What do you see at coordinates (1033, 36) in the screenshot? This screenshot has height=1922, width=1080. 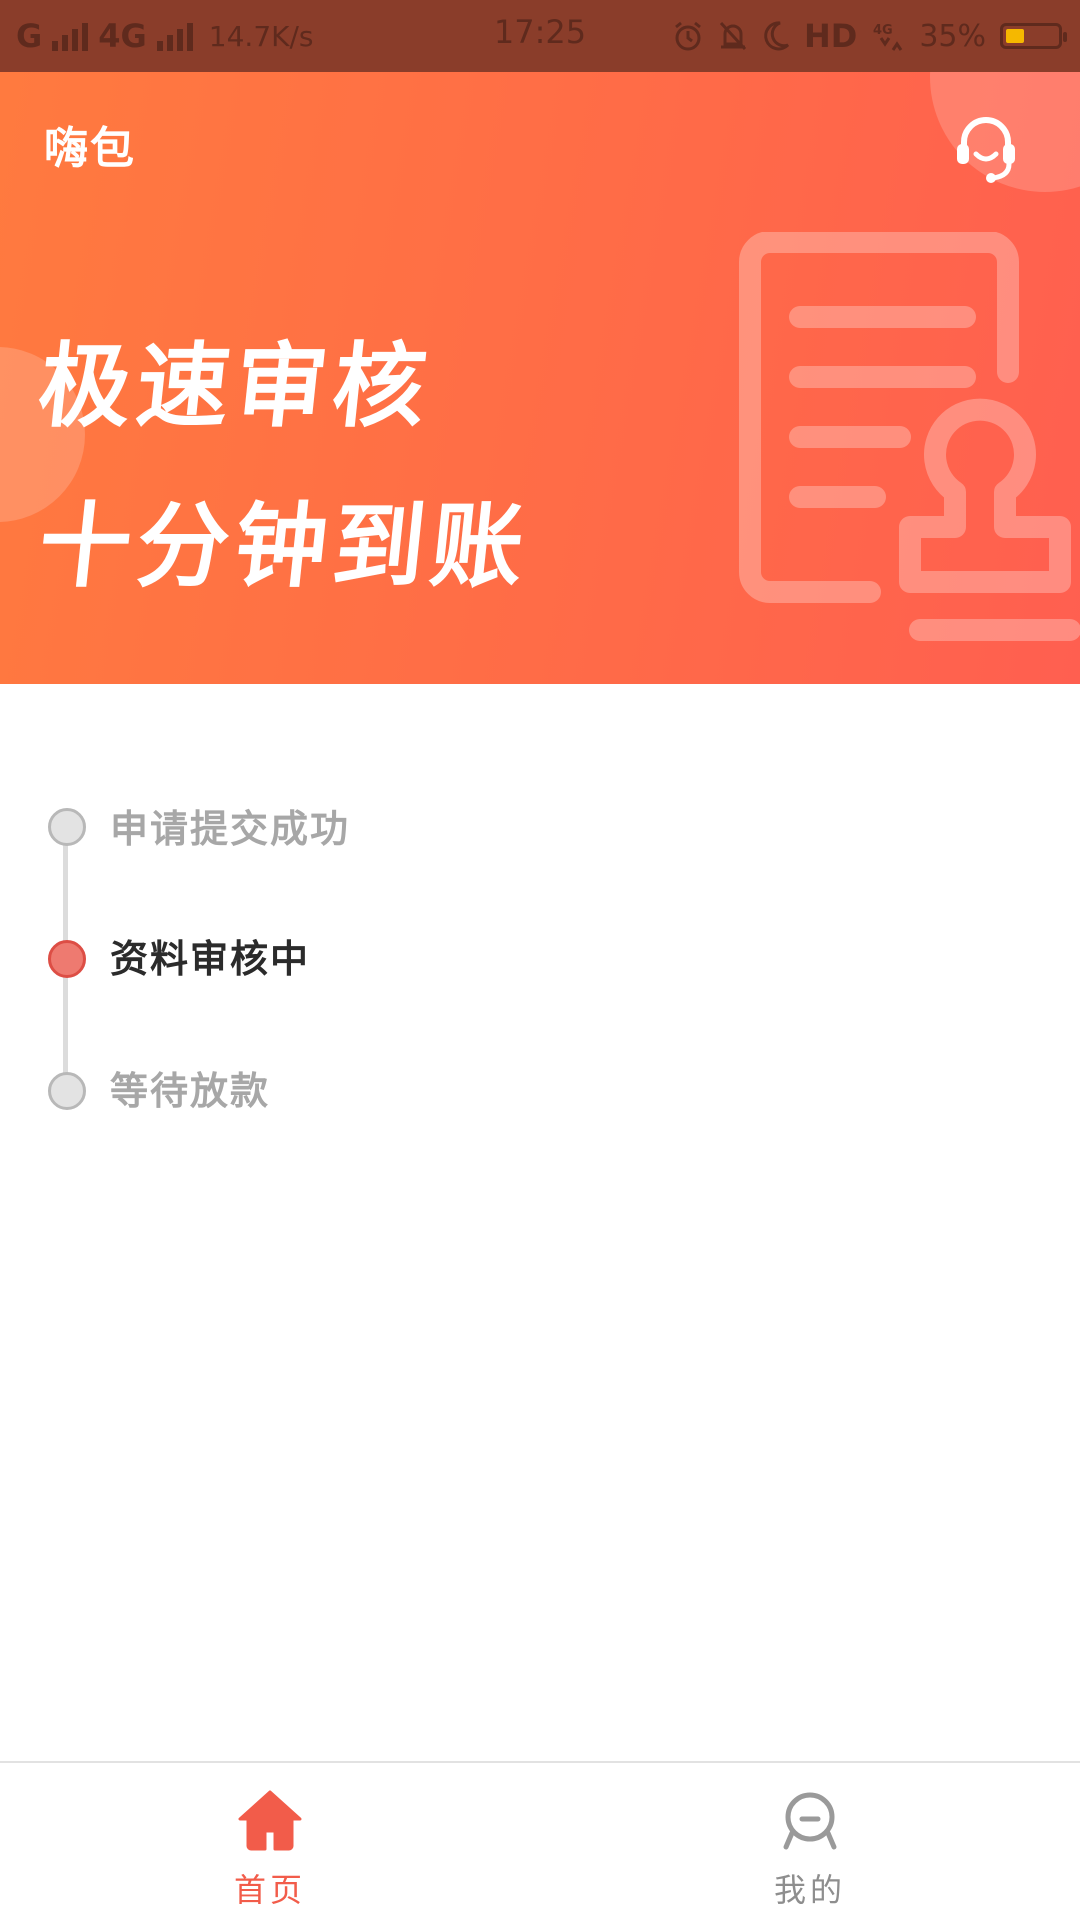 I see `battery-icon` at bounding box center [1033, 36].